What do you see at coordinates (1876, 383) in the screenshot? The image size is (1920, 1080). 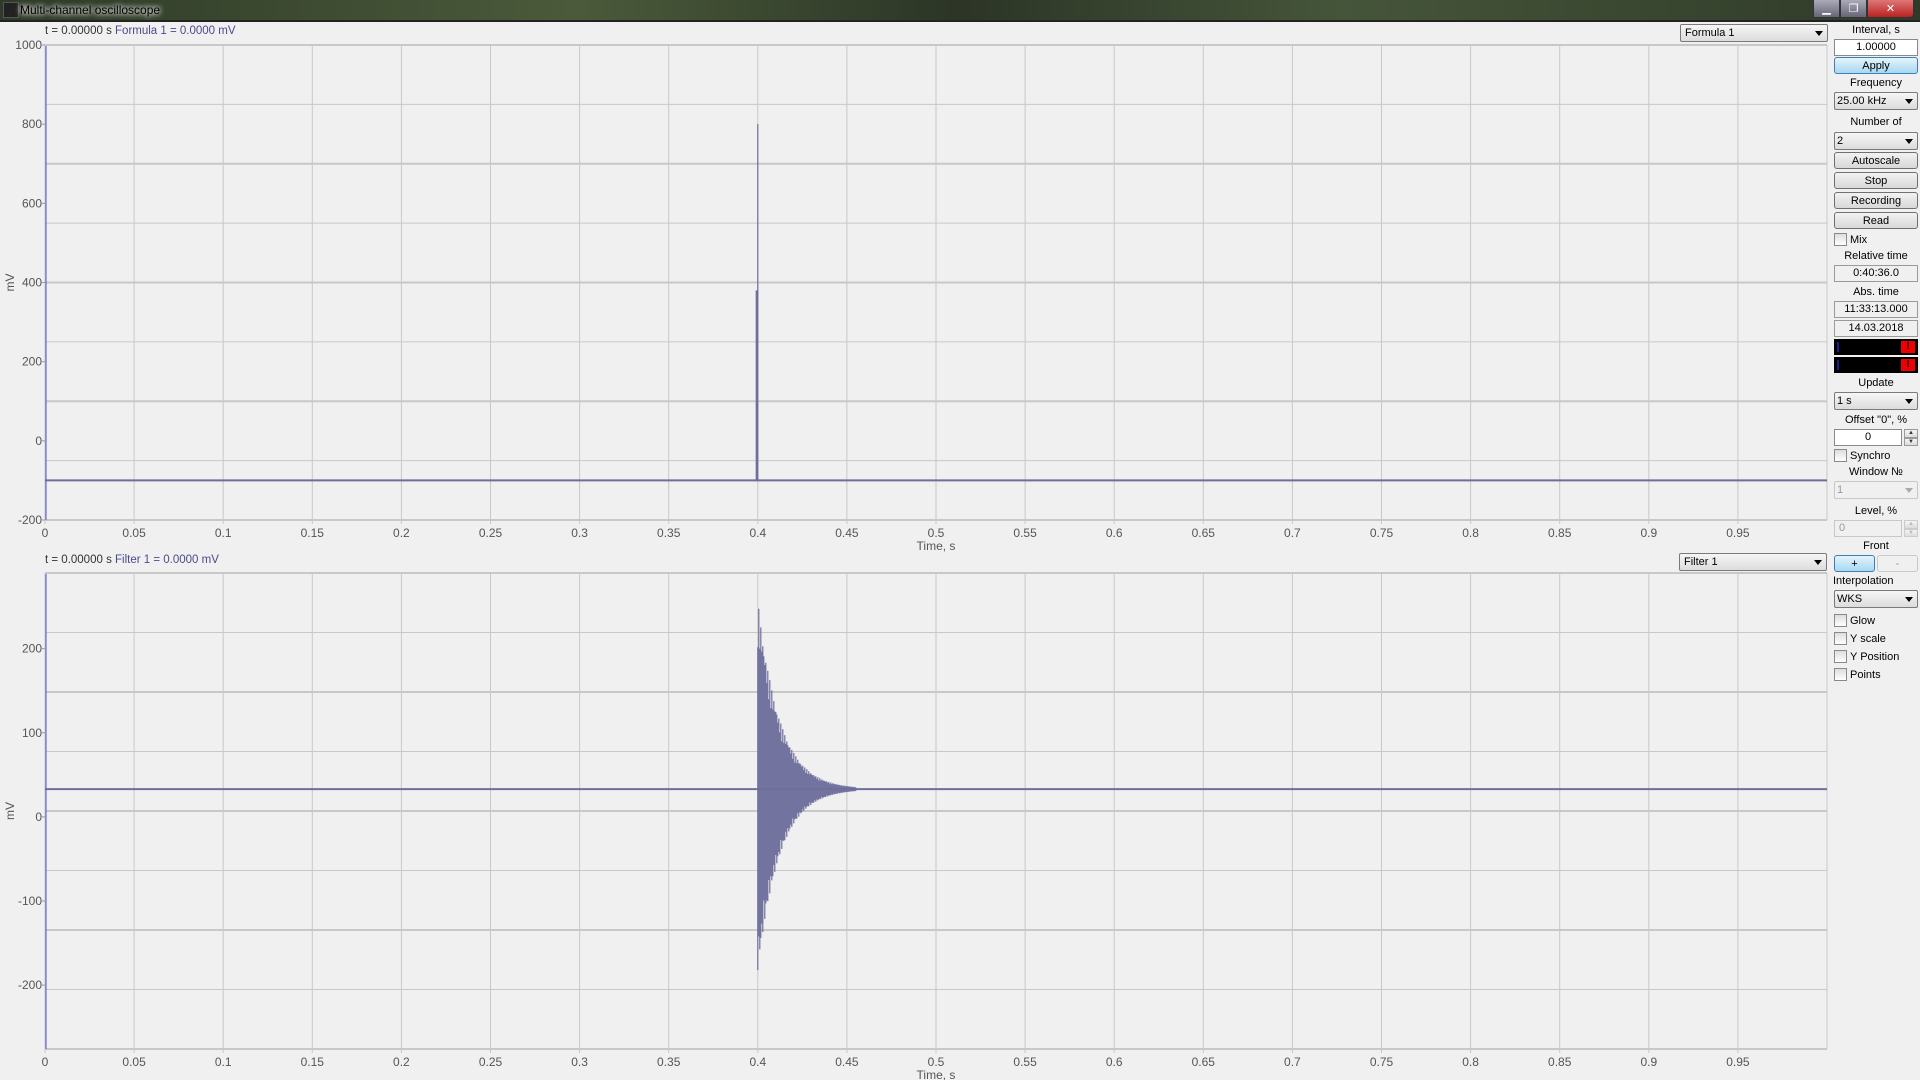 I see `update-label: Update` at bounding box center [1876, 383].